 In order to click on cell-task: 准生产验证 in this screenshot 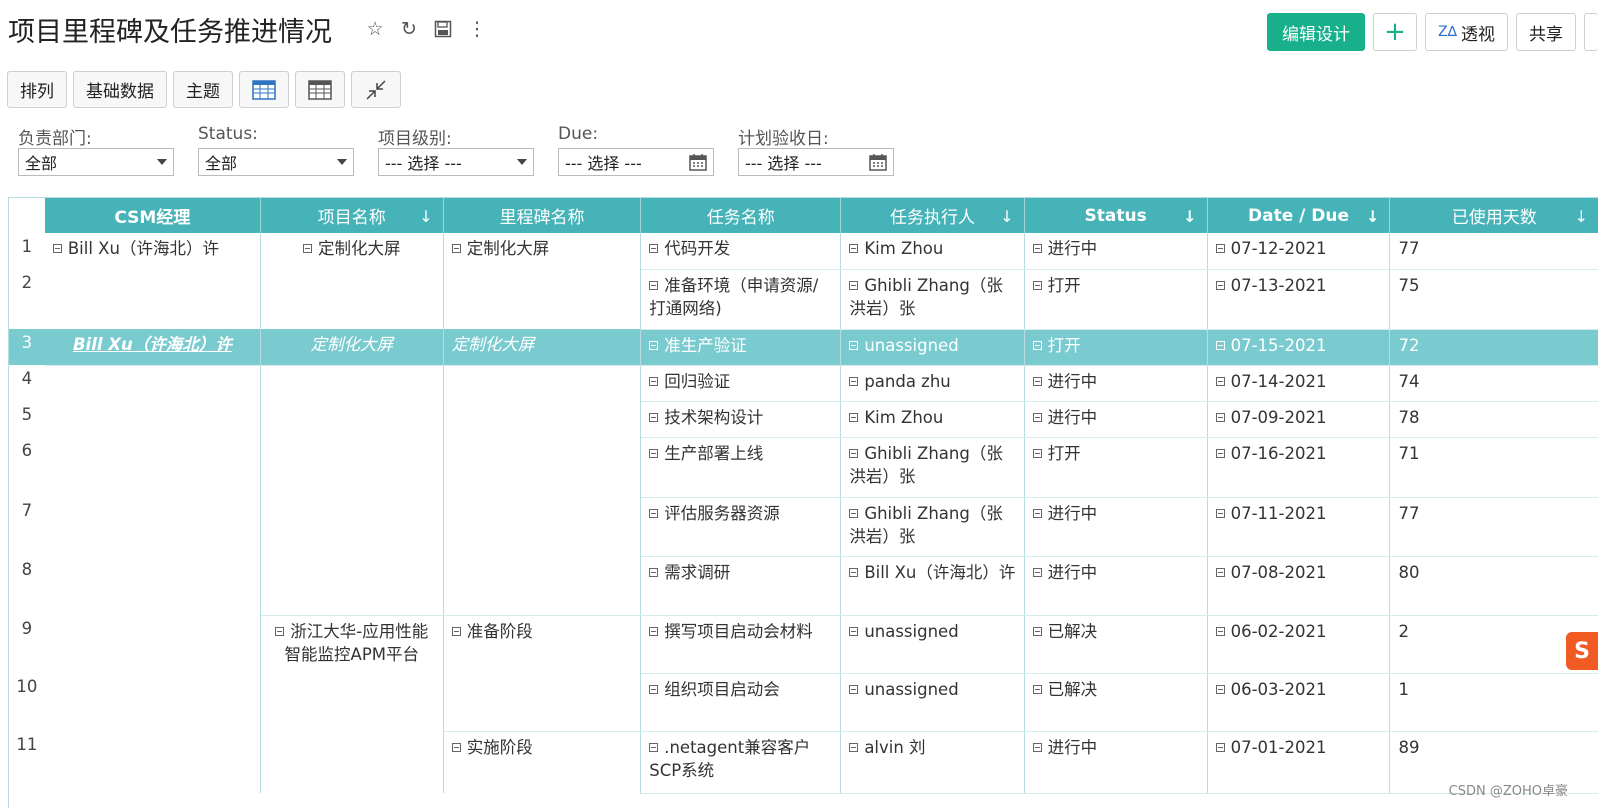, I will do `click(741, 347)`.